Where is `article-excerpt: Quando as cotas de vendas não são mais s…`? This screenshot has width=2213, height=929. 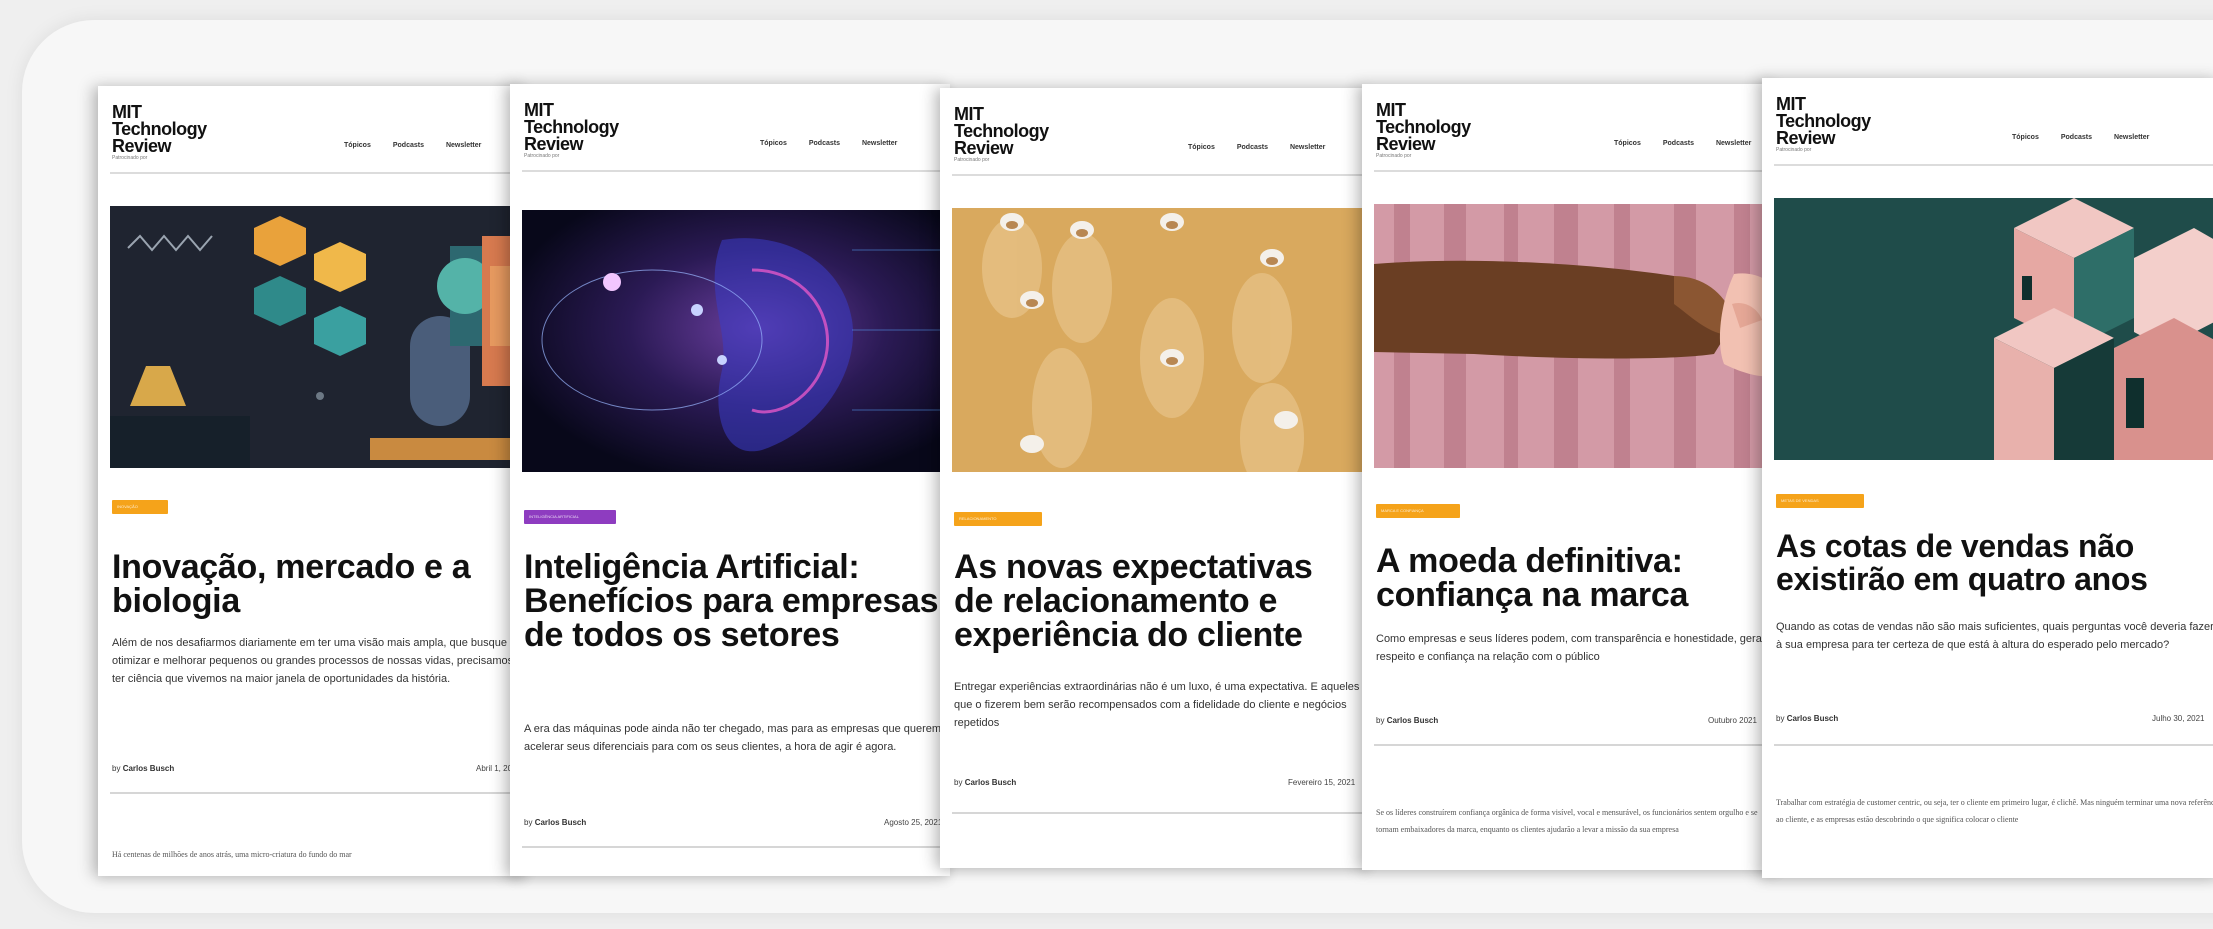
article-excerpt: Quando as cotas de vendas não são mais s… is located at coordinates (1994, 636).